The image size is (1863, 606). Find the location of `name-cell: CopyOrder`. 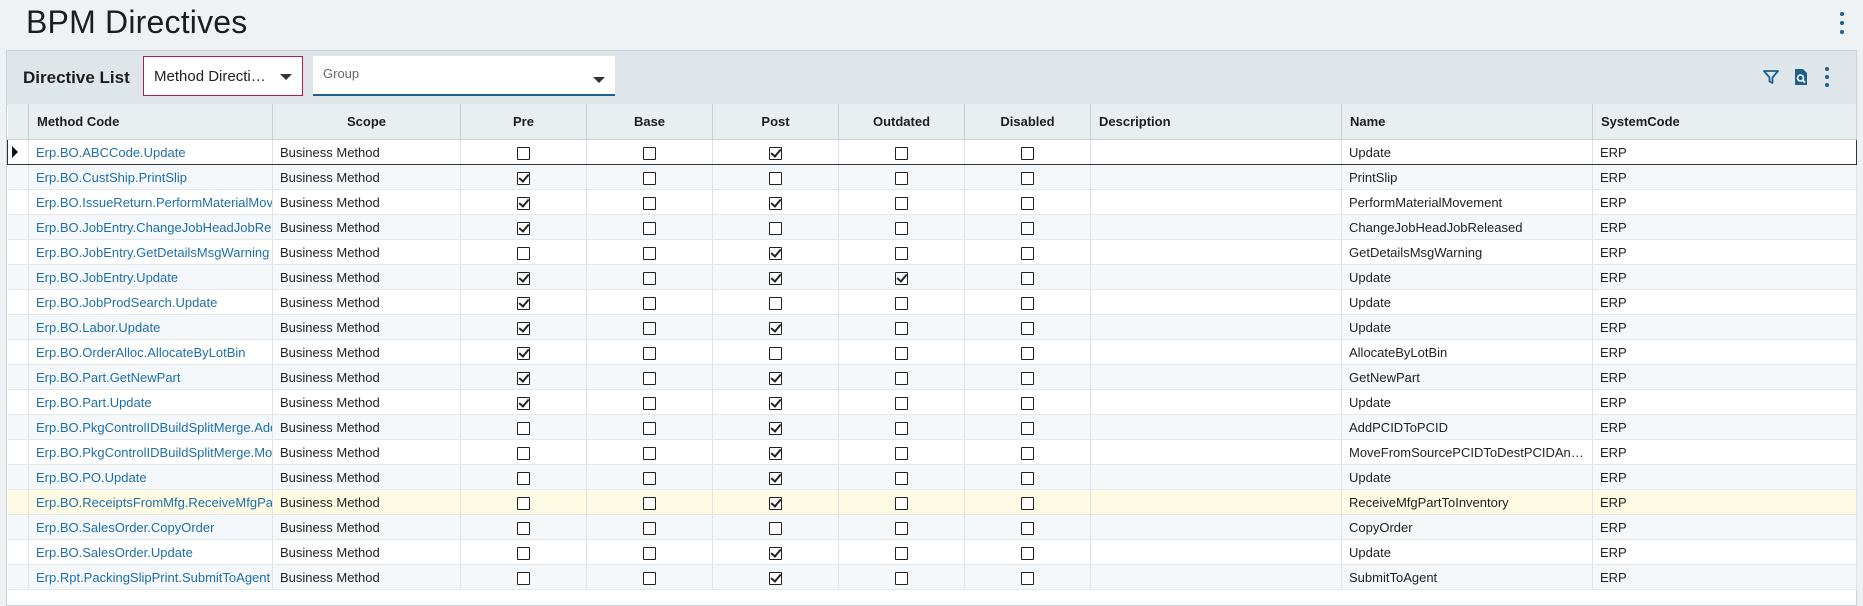

name-cell: CopyOrder is located at coordinates (1467, 527).